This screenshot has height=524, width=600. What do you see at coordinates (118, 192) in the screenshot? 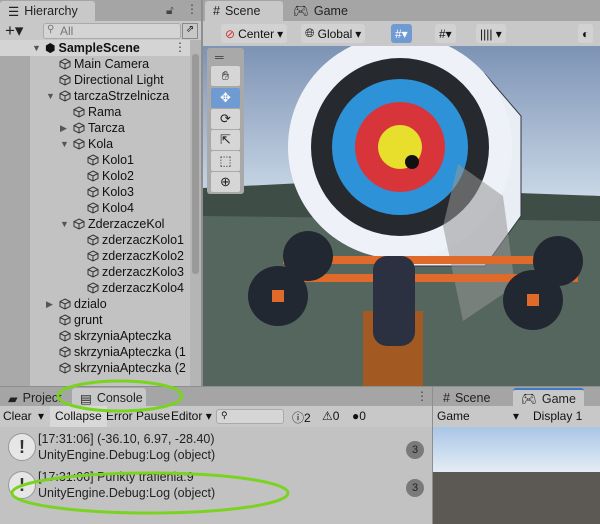
I see `item-label: Kolo3` at bounding box center [118, 192].